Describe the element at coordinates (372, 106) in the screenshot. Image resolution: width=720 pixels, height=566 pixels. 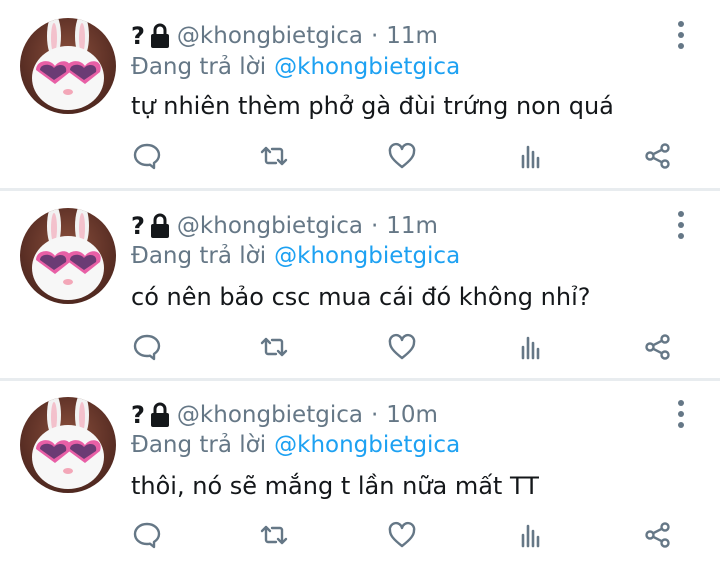
I see `tweet-text: tự nhiên thèm phở gà đùi trứng non quá` at that location.